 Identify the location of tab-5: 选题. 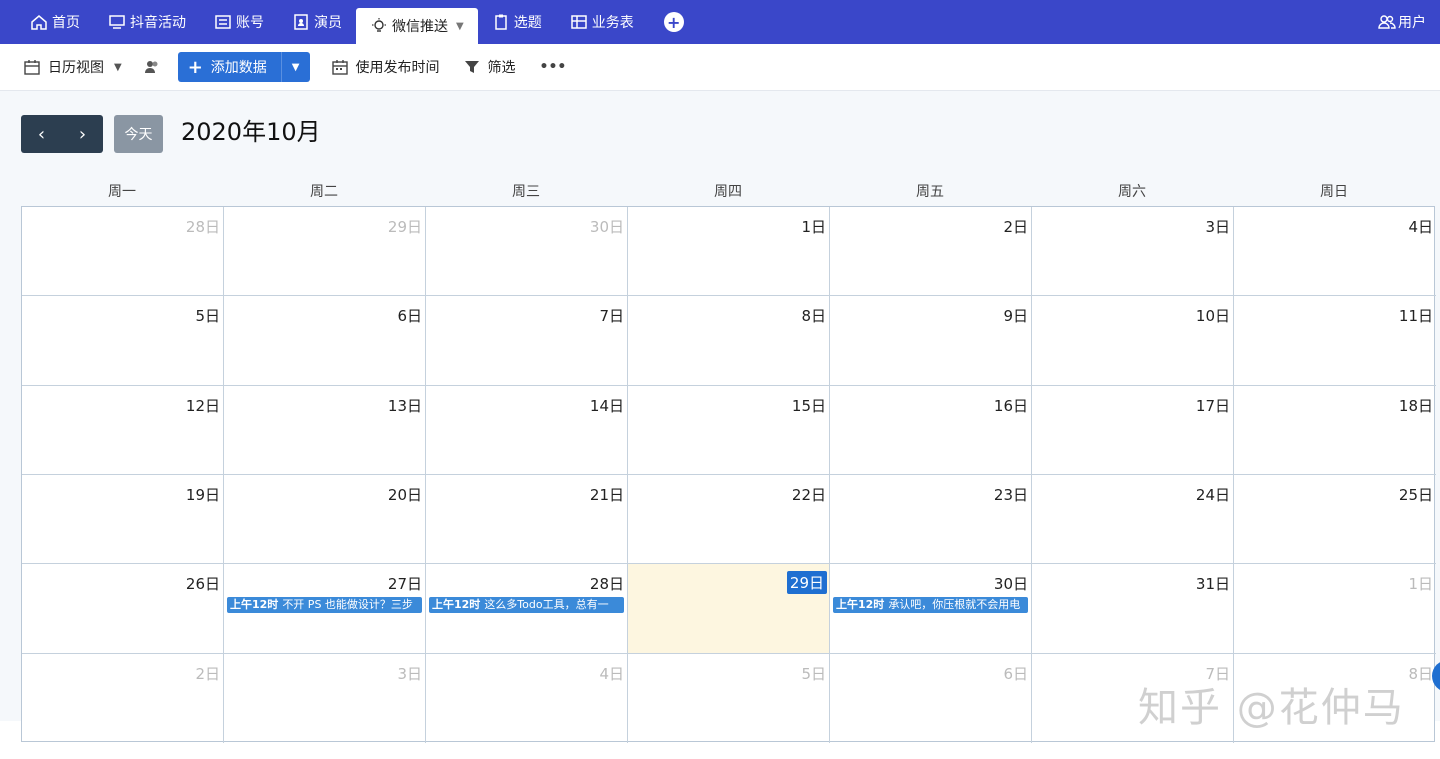
(517, 22).